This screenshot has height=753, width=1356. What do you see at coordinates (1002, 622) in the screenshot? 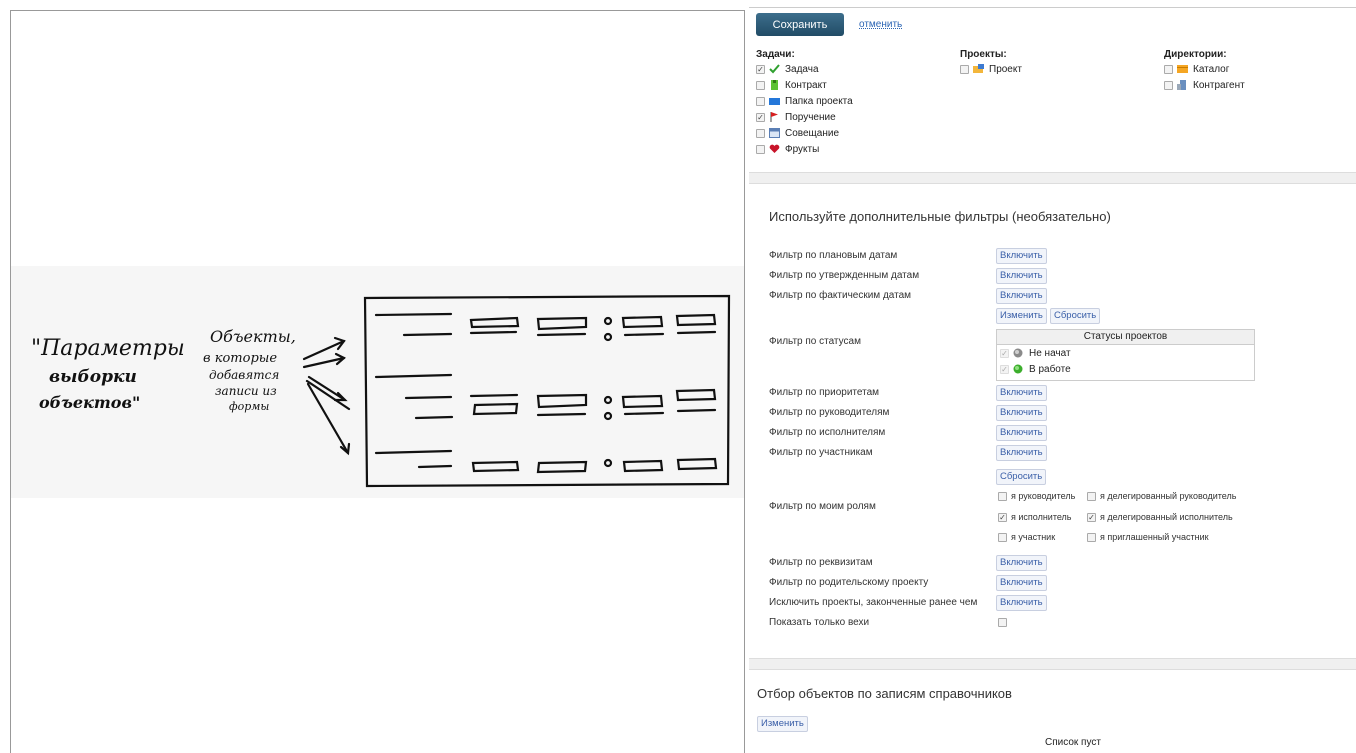
I see `milestones-checkbox` at bounding box center [1002, 622].